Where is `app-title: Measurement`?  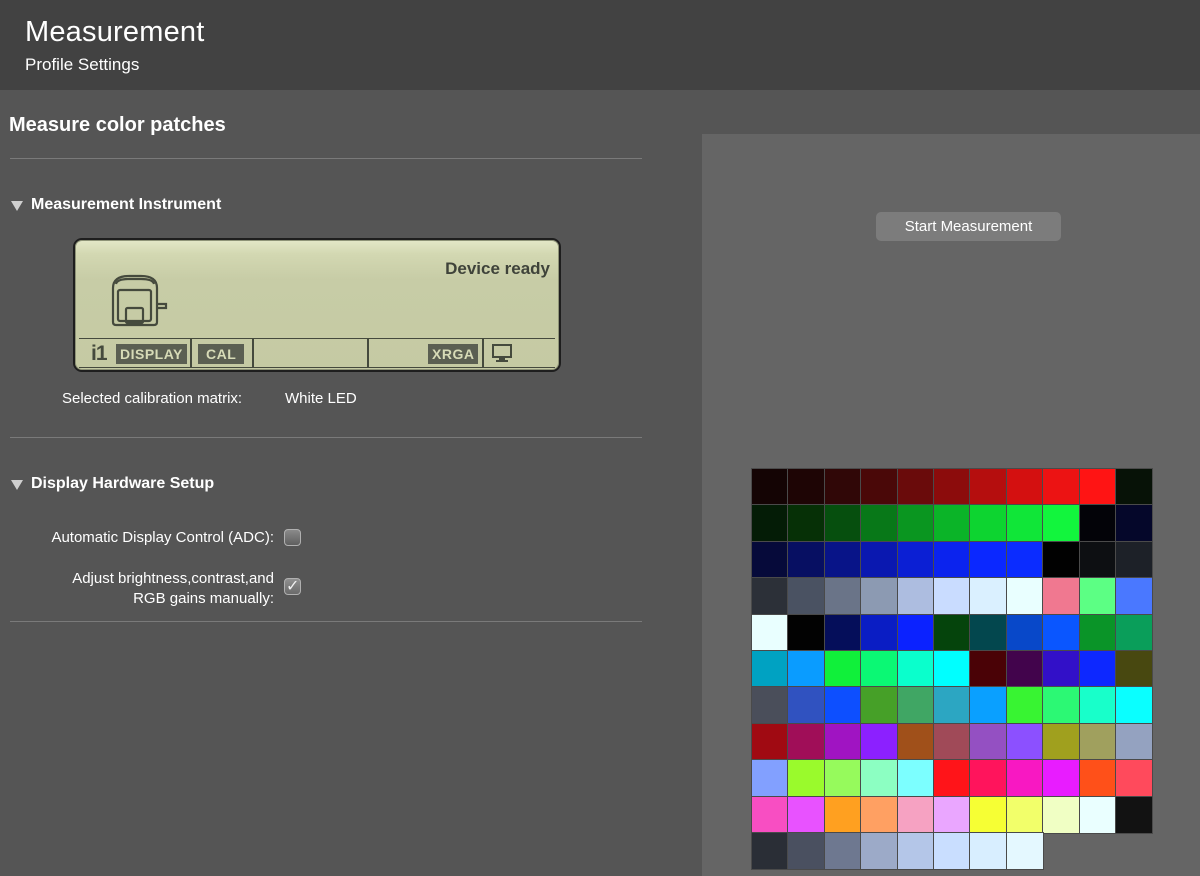 app-title: Measurement is located at coordinates (115, 32).